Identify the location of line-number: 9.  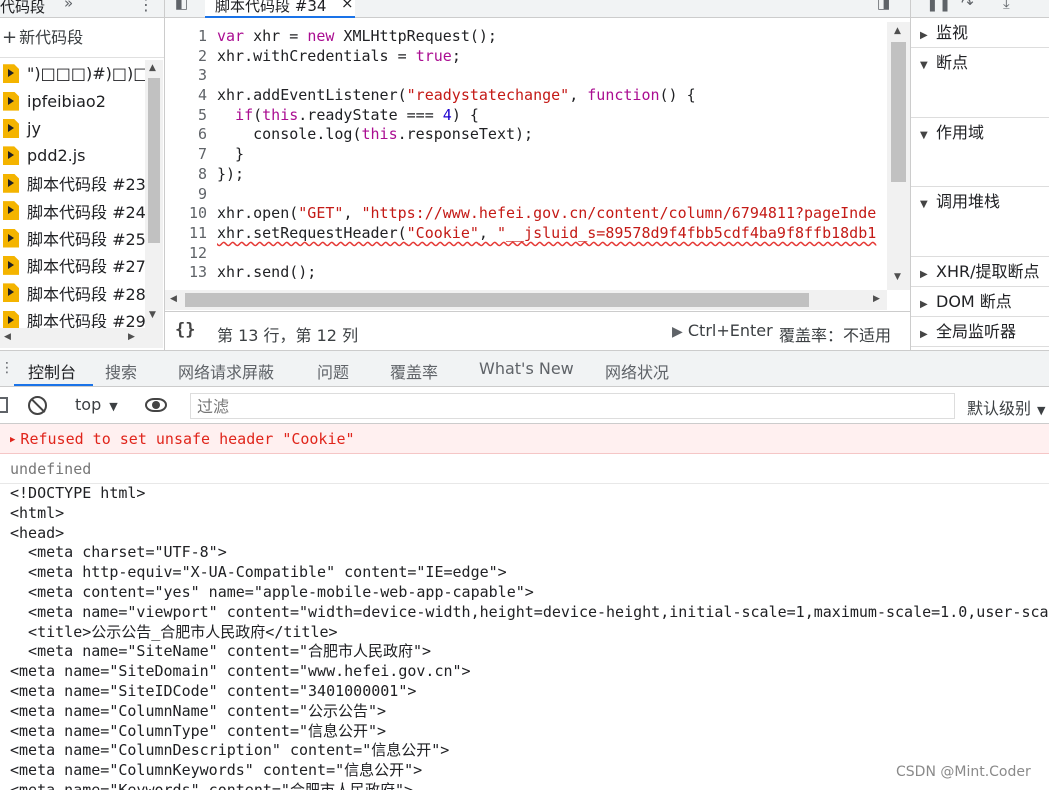
(191, 195).